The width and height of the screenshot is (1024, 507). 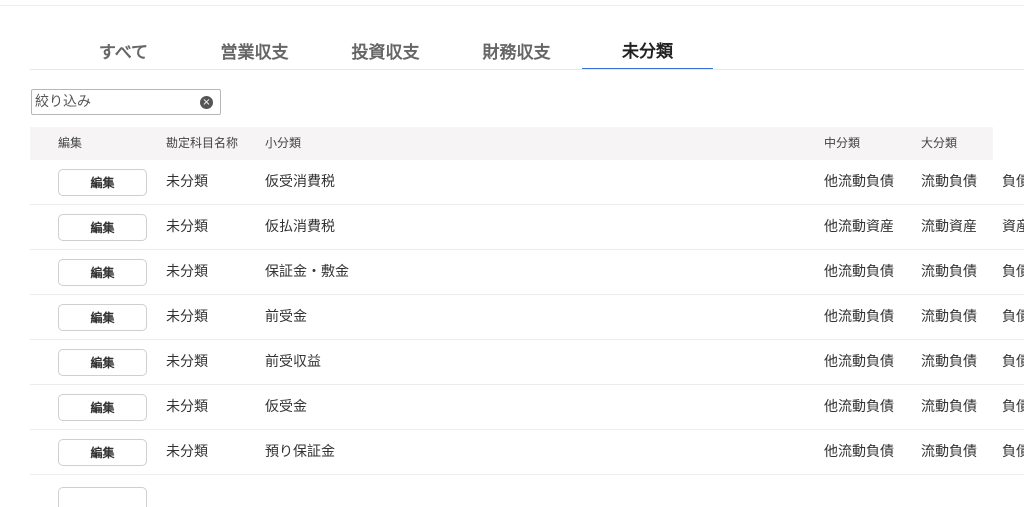 What do you see at coordinates (300, 452) in the screenshot?
I see `small-category-cell: 預り保証金` at bounding box center [300, 452].